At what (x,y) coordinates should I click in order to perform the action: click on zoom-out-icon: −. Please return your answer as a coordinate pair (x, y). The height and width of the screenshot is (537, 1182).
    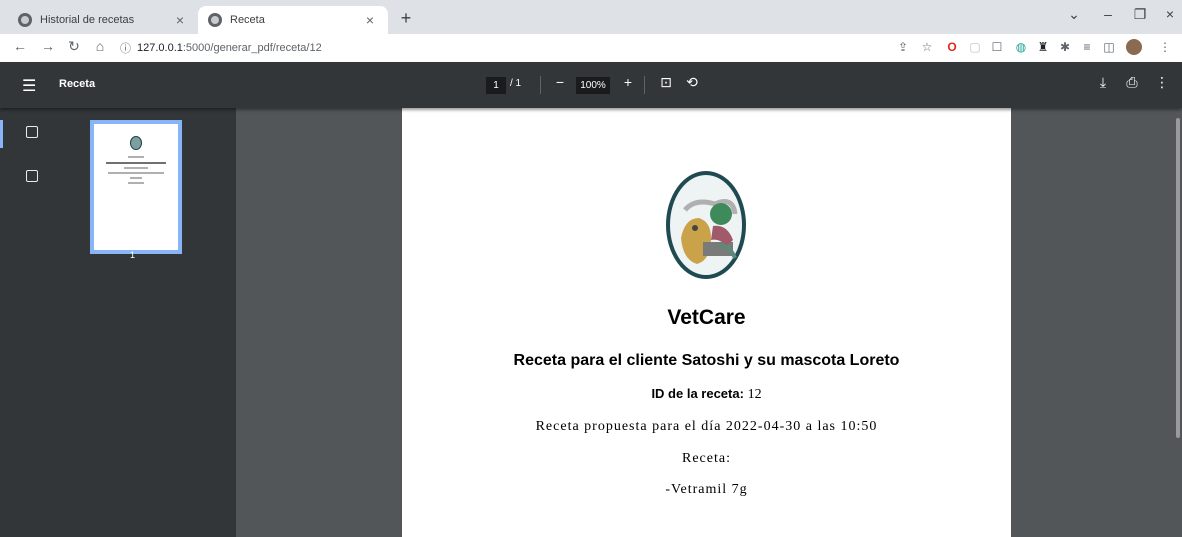
    Looking at the image, I should click on (560, 82).